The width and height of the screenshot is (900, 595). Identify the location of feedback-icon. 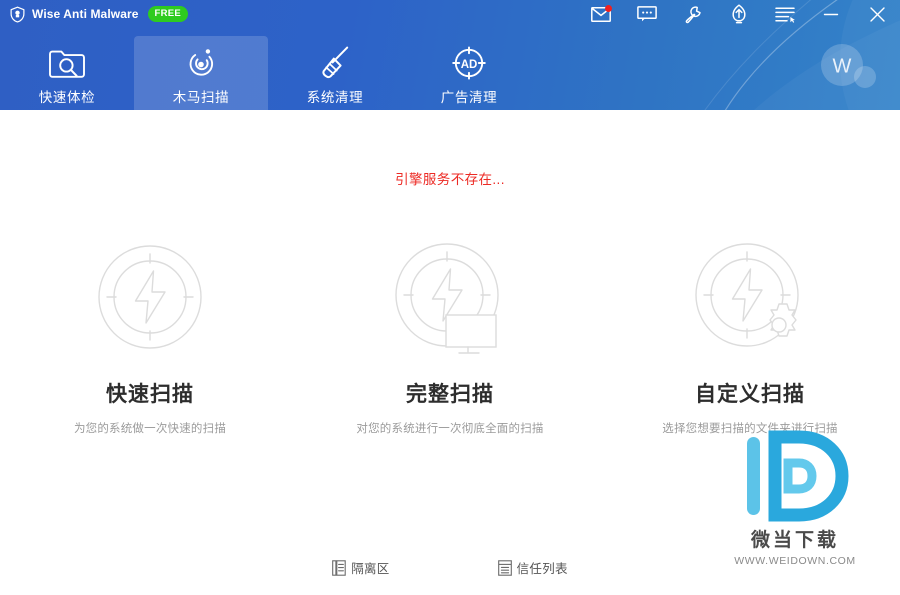
(647, 14).